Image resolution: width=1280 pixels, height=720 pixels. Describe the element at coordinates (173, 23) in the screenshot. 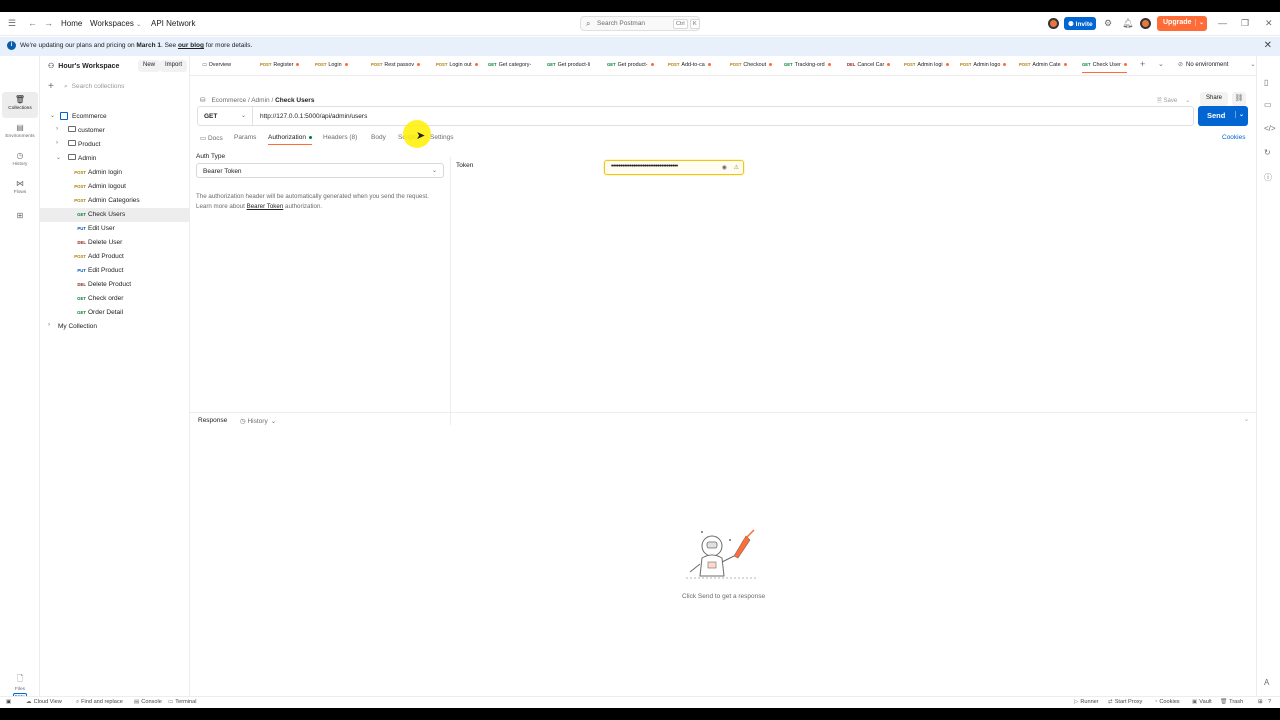

I see `nav-api-network: API Network` at that location.